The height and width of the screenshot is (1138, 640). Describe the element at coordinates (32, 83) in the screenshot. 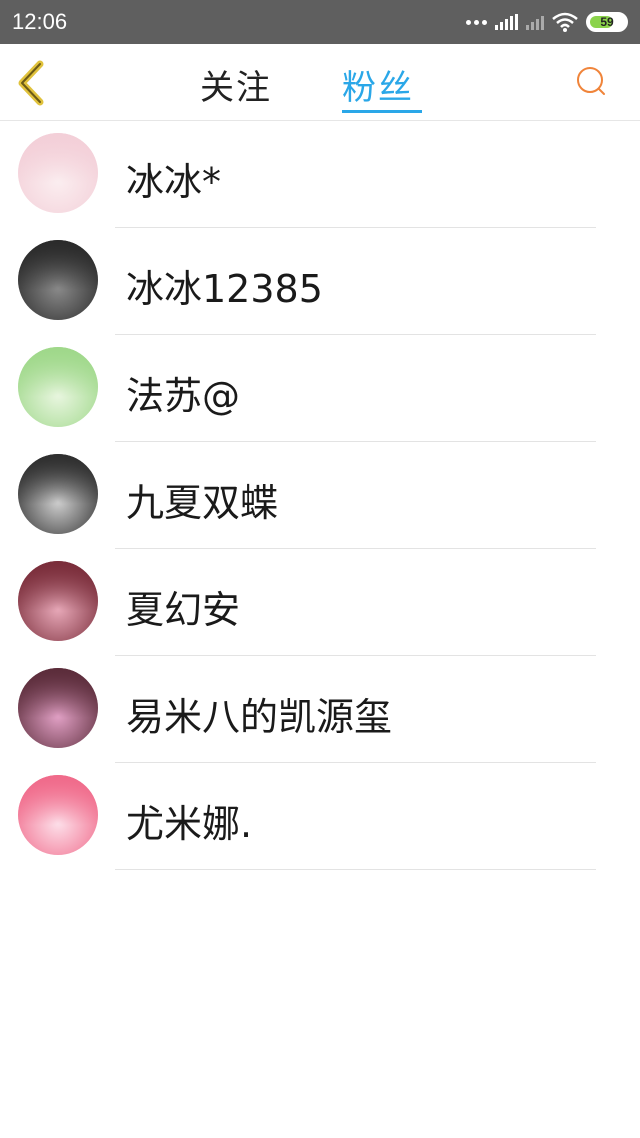

I see `chevron-left-icon` at that location.